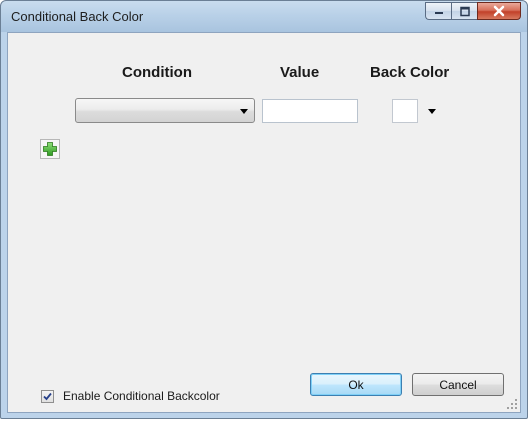 The width and height of the screenshot is (530, 421). I want to click on resize-grip-icon, so click(512, 404).